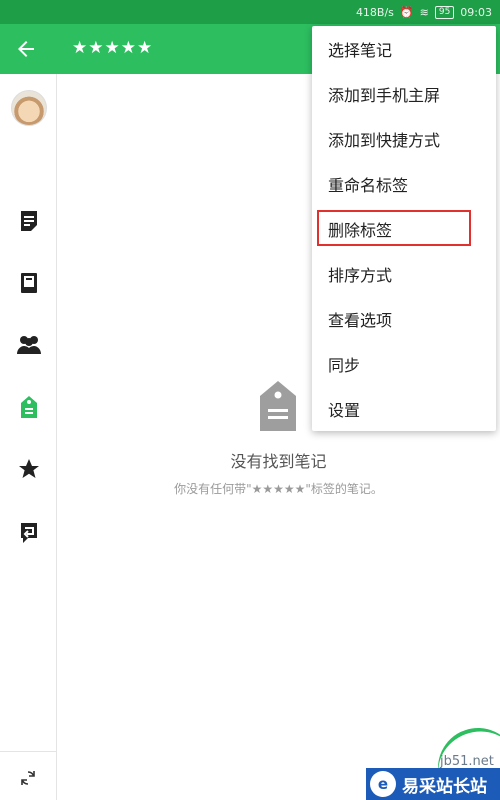 The image size is (500, 800). Describe the element at coordinates (28, 751) in the screenshot. I see `sidebar-divider` at that location.